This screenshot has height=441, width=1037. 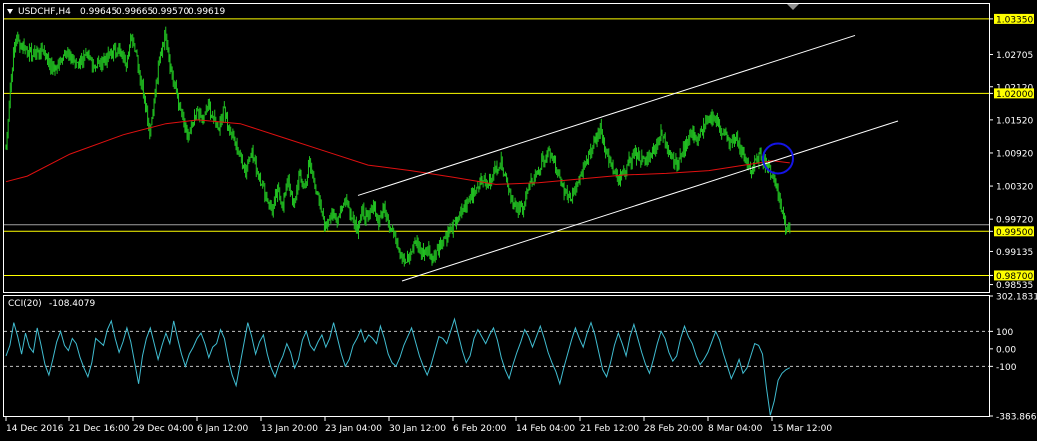 I want to click on cci-tick-label-4: -383.8666, so click(x=1016, y=418).